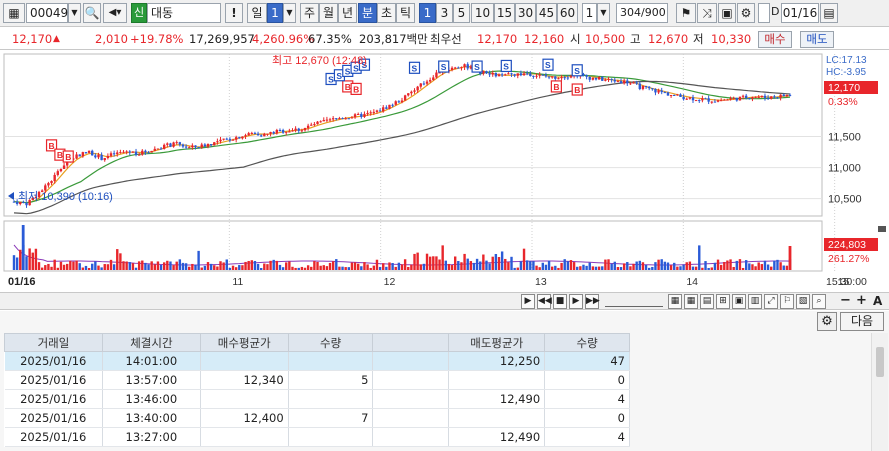  What do you see at coordinates (603, 13) in the screenshot?
I see `interval-dropdown-icon: ▼` at bounding box center [603, 13].